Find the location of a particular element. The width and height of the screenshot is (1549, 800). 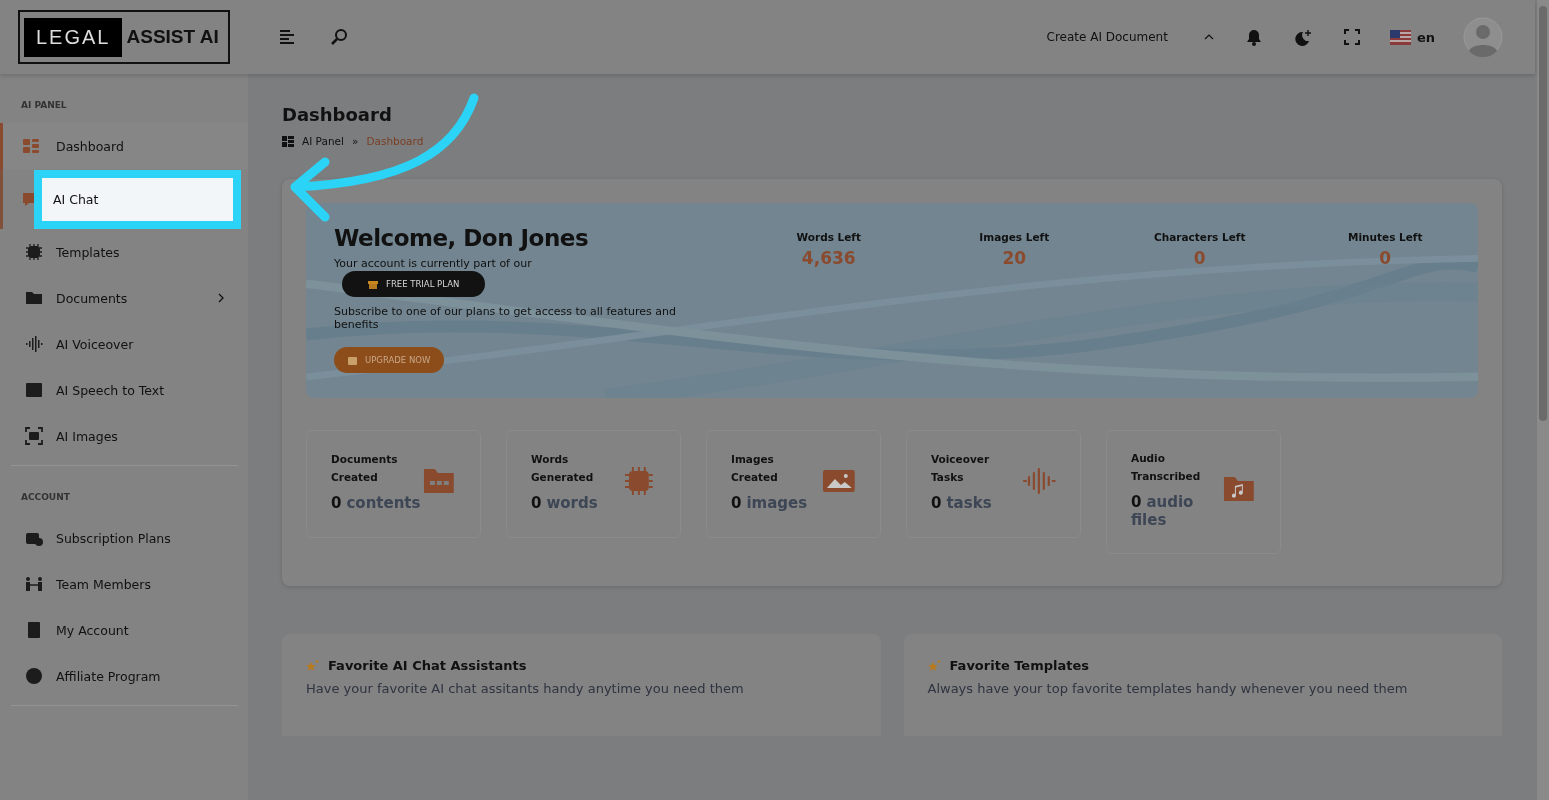

quota-label: Minutes Left is located at coordinates (1385, 237).